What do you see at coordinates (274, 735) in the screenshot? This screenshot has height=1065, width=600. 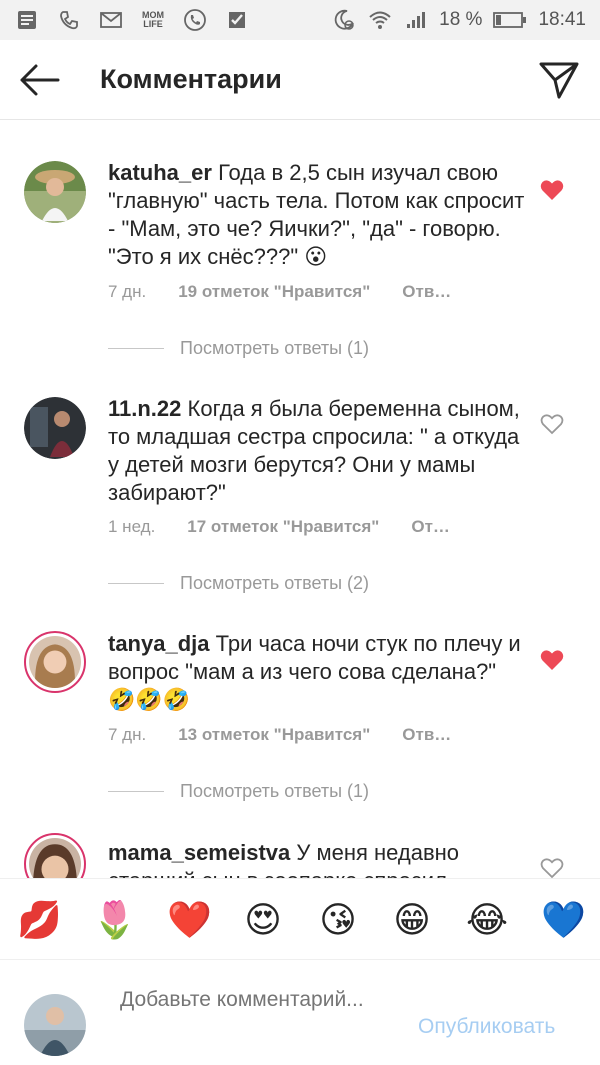 I see `comment-likes: 13 отметок "Нравится"` at bounding box center [274, 735].